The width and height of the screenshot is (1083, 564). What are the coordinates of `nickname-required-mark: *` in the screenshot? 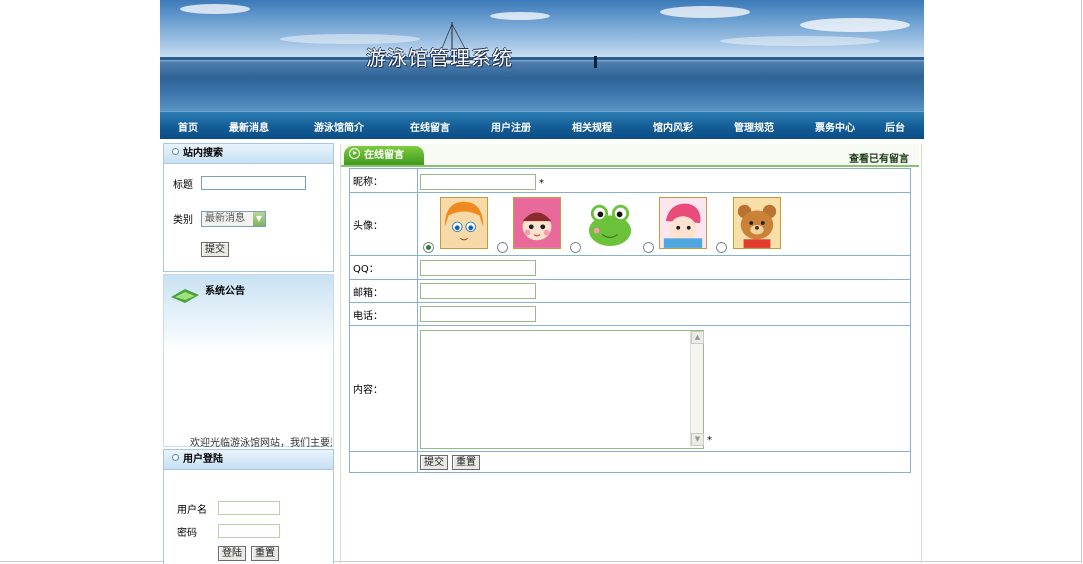 It's located at (541, 183).